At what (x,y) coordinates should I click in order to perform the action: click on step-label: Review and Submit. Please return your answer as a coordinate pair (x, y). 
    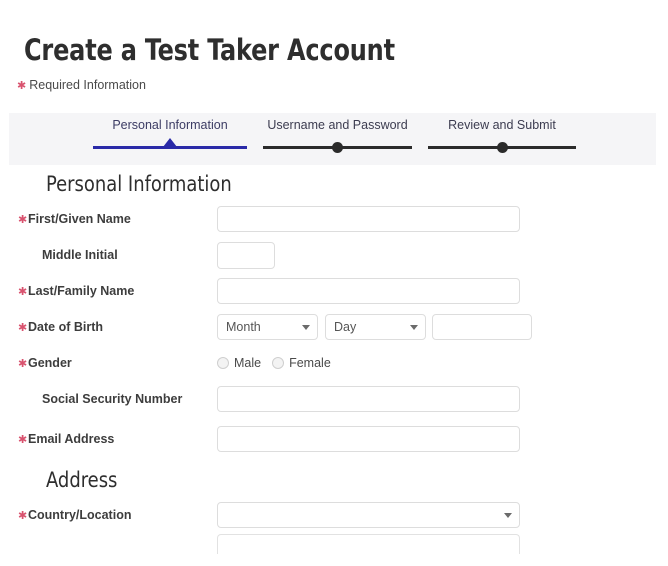
    Looking at the image, I should click on (502, 125).